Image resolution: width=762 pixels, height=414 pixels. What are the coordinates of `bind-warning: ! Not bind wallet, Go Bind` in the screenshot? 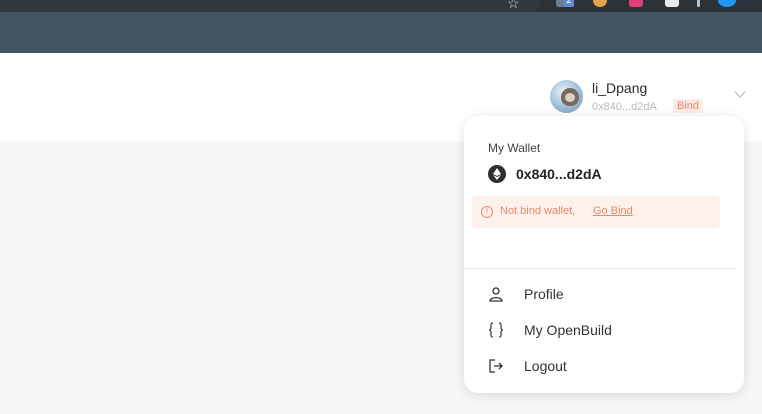 It's located at (596, 212).